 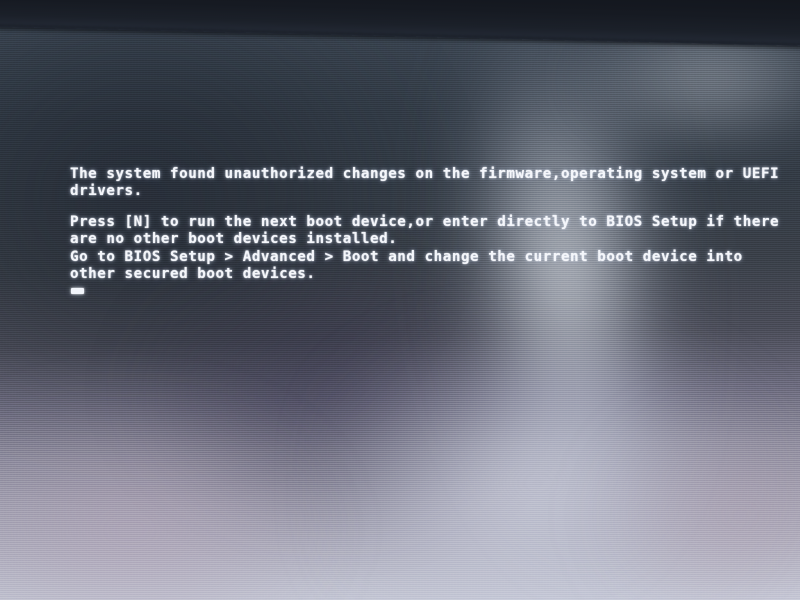 I want to click on message-line-setup-path-2: other secured boot devices., so click(x=193, y=274).